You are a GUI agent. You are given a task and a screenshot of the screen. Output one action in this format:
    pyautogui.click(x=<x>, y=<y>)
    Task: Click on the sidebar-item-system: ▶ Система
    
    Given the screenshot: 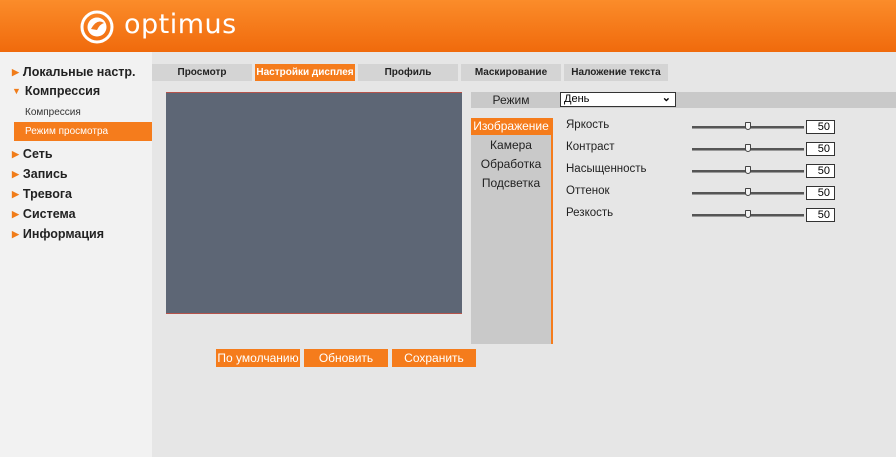 What is the action you would take?
    pyautogui.click(x=44, y=214)
    